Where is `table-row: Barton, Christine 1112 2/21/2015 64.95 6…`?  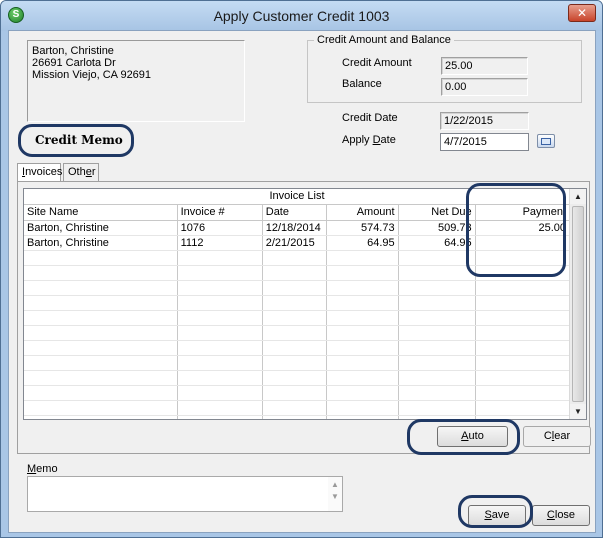
table-row: Barton, Christine 1112 2/21/2015 64.95 6… is located at coordinates (297, 243).